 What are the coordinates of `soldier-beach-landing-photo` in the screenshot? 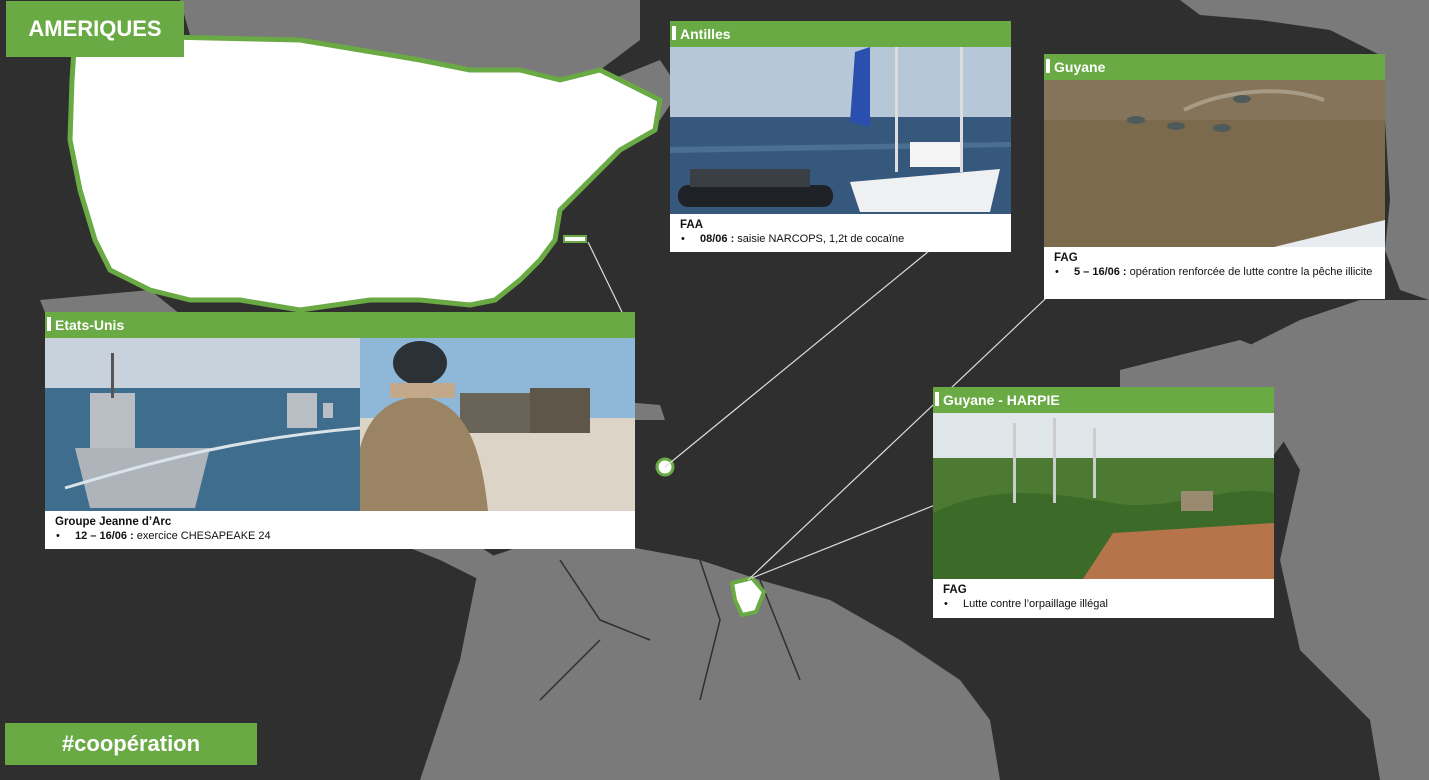 It's located at (497, 424).